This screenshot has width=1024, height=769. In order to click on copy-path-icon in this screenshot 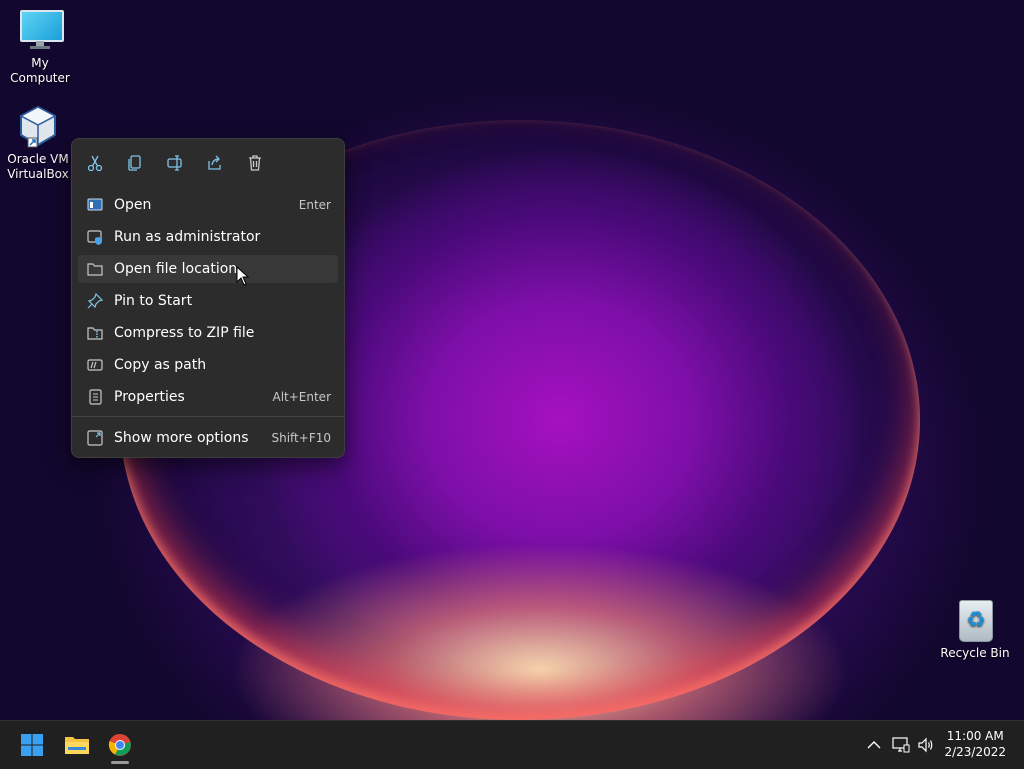, I will do `click(95, 365)`.